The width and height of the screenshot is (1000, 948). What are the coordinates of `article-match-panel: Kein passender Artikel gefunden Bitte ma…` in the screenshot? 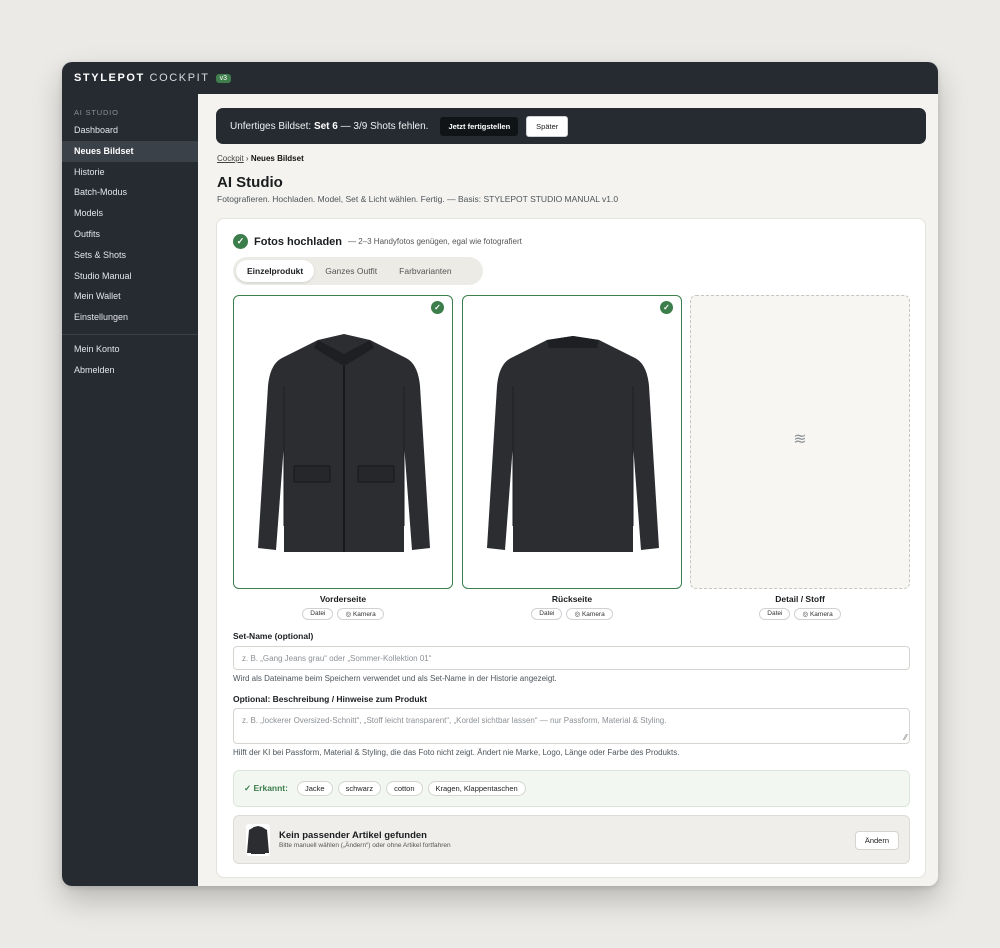 It's located at (571, 839).